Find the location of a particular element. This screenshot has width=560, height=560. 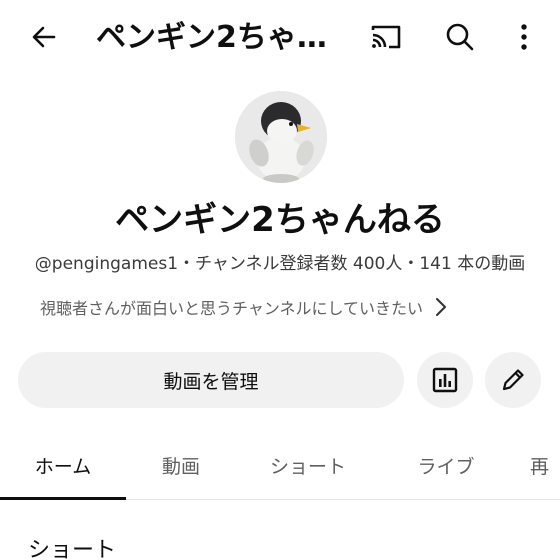

penguin-avatar-image is located at coordinates (281, 137).